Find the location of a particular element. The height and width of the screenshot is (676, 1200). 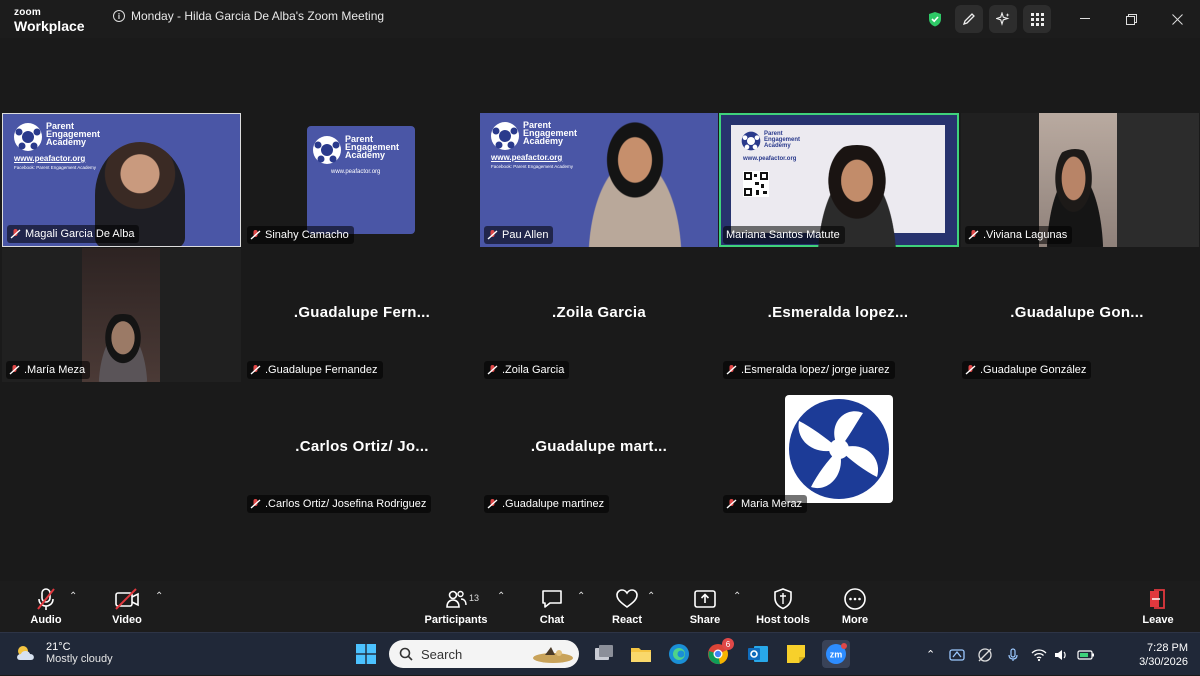

participant-name-tag: .Carlos Ortiz/ Josefina Rodriguez is located at coordinates (339, 504).